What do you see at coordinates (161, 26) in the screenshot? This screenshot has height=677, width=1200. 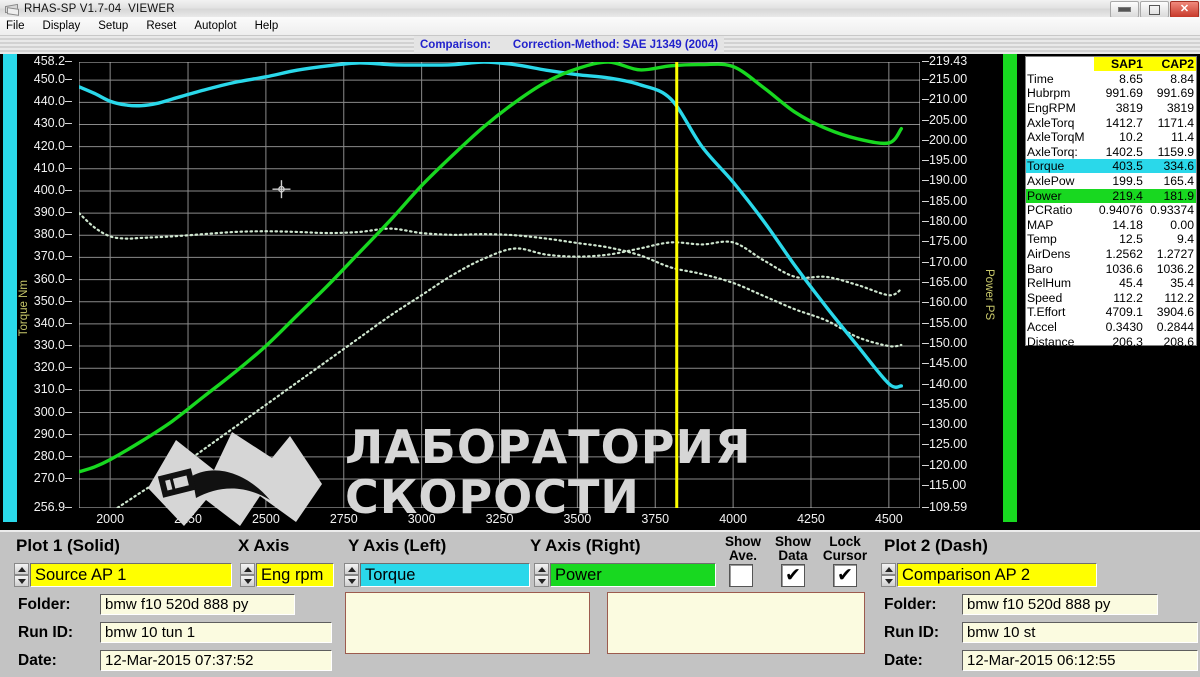 I see `menu-item-reset: Reset` at bounding box center [161, 26].